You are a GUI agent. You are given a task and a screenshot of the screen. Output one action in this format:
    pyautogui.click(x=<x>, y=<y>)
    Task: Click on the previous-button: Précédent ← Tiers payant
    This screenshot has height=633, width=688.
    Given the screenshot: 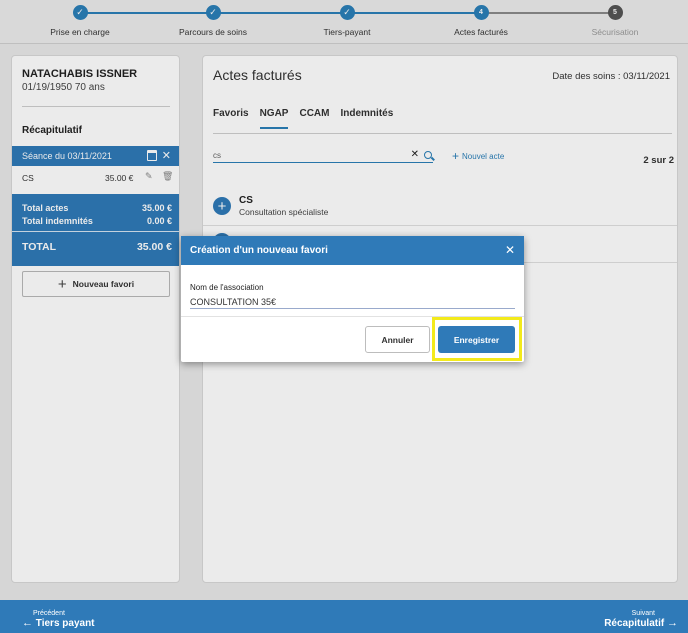 What is the action you would take?
    pyautogui.click(x=58, y=619)
    